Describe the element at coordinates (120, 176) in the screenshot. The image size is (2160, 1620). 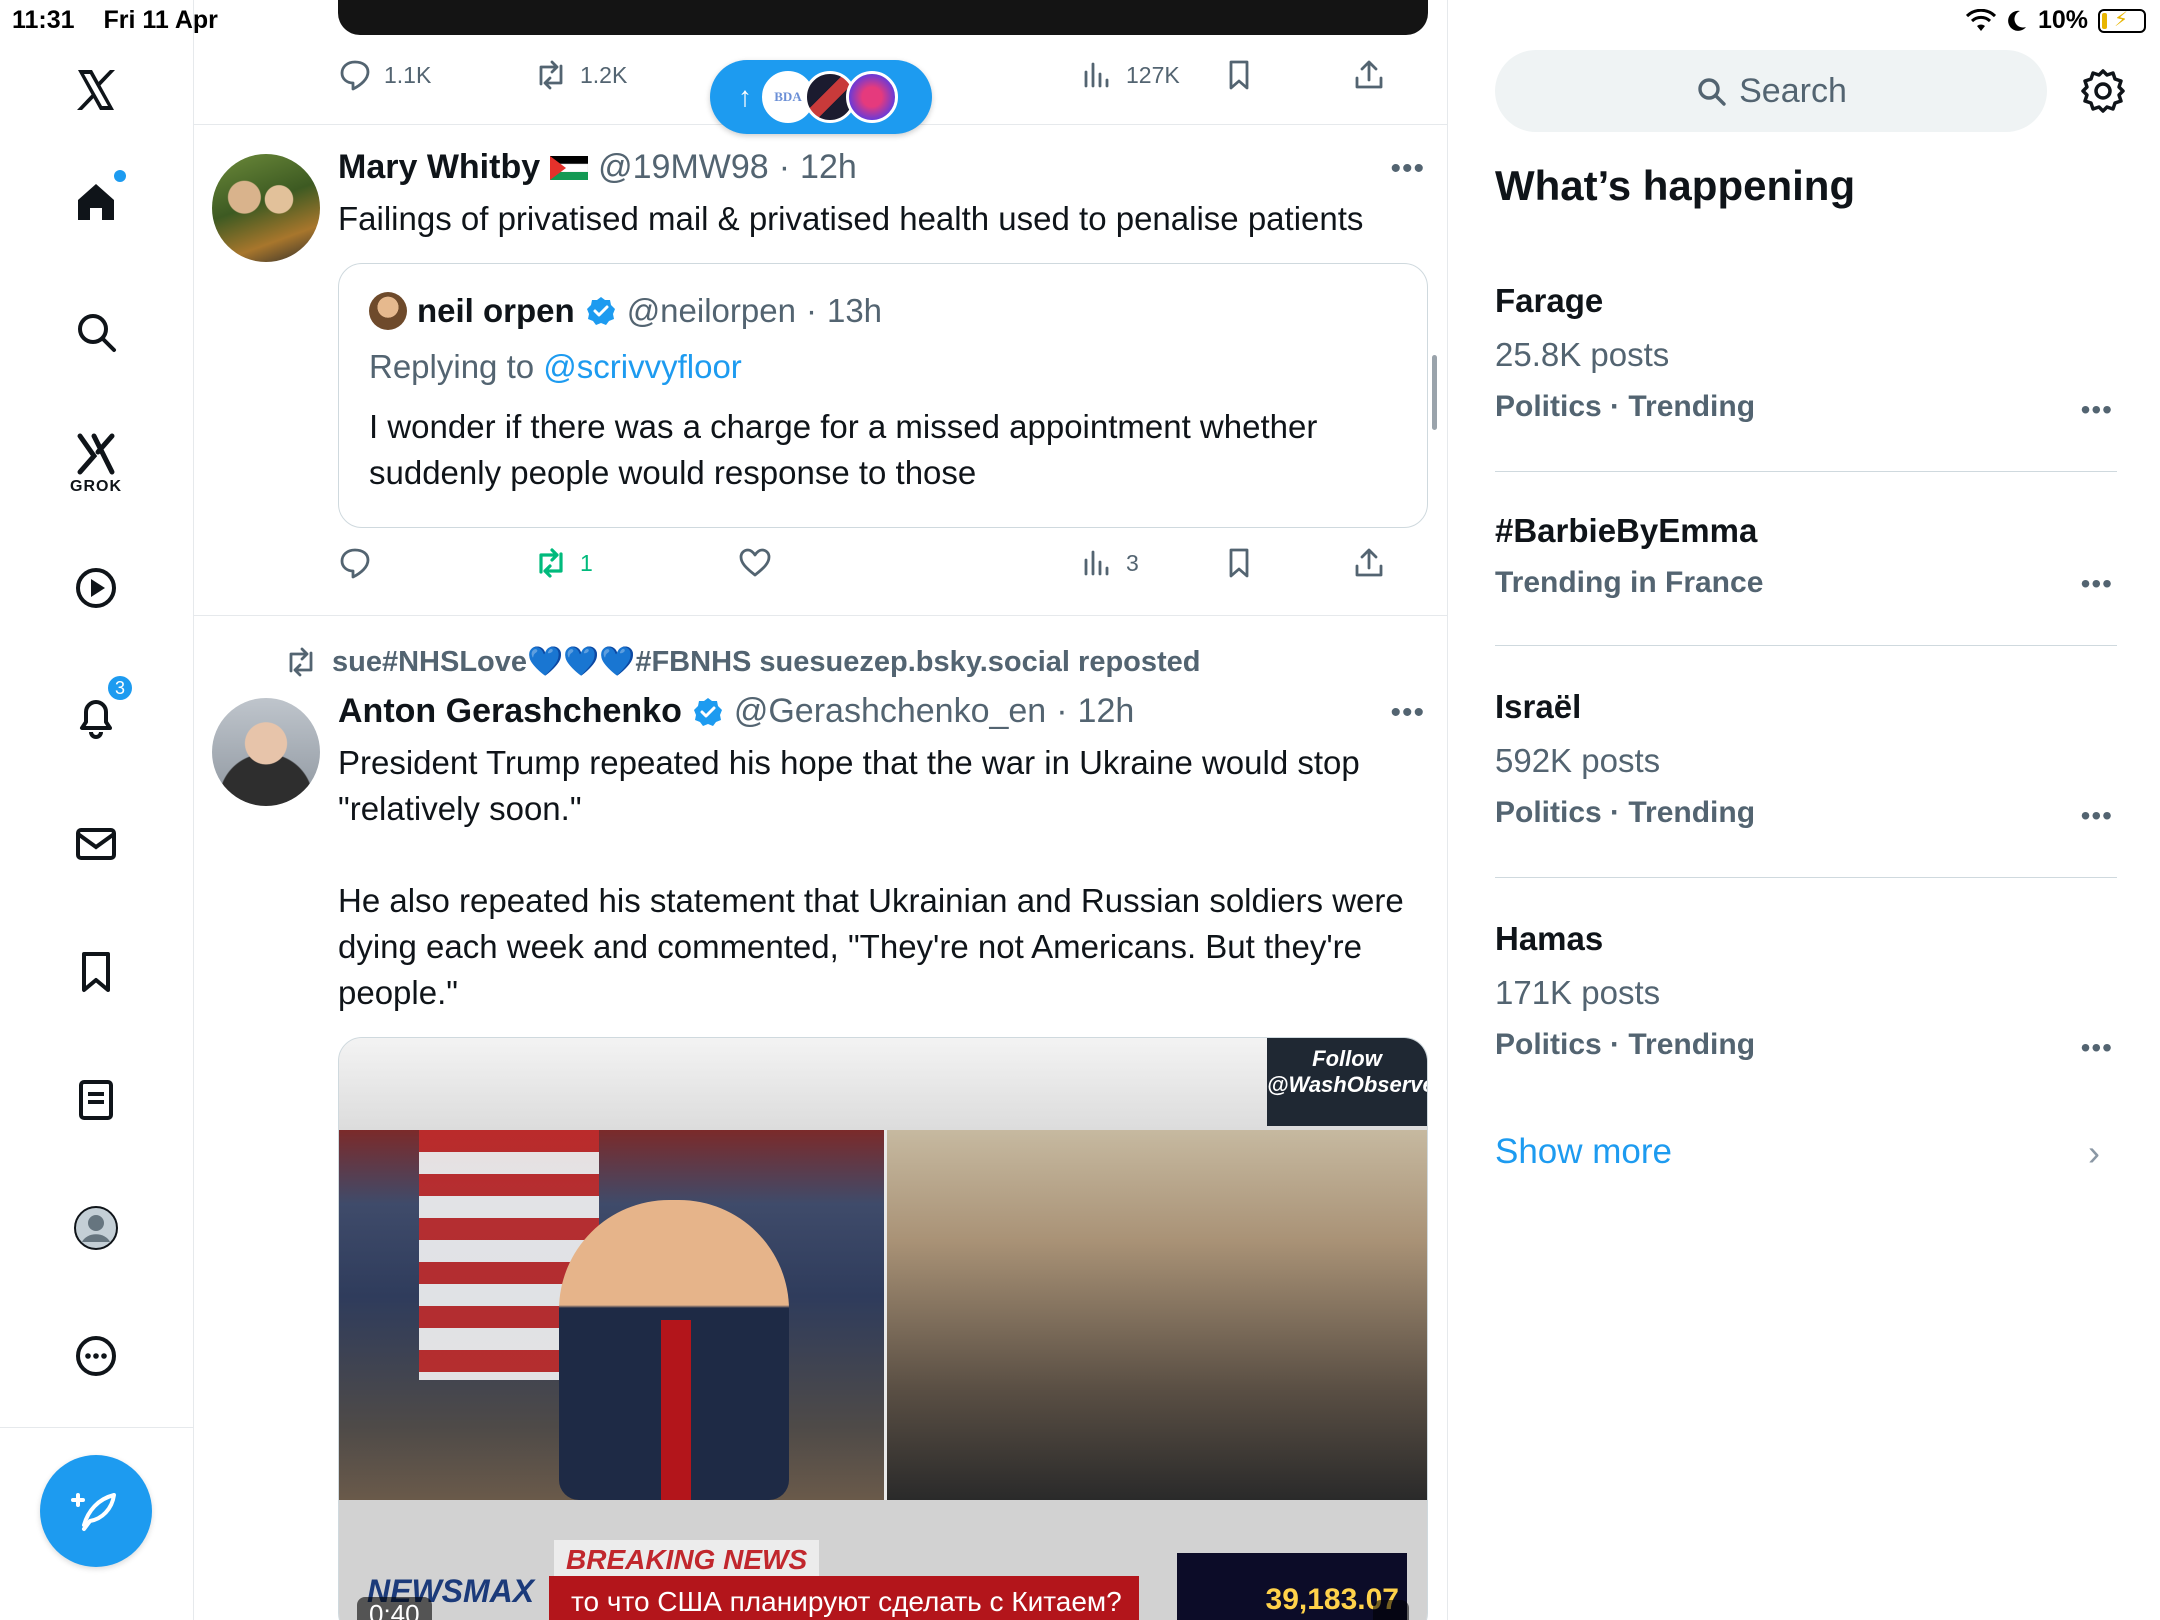
I see `home-unread-dot` at that location.